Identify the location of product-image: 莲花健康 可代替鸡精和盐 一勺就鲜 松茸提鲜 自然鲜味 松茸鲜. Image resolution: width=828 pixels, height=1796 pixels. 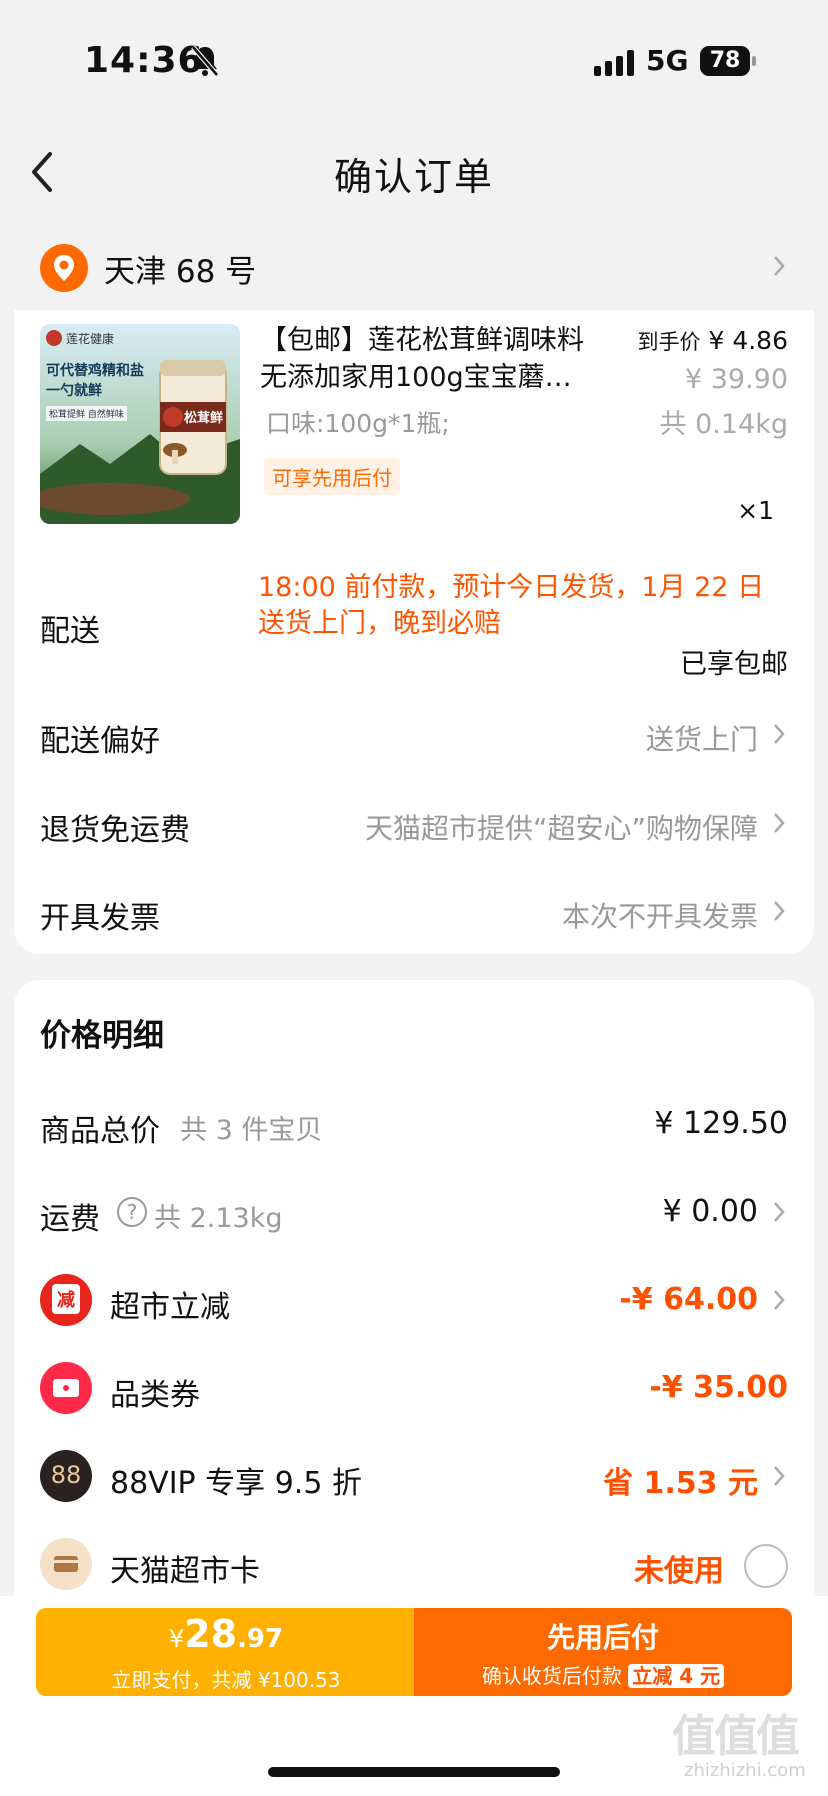
(140, 424).